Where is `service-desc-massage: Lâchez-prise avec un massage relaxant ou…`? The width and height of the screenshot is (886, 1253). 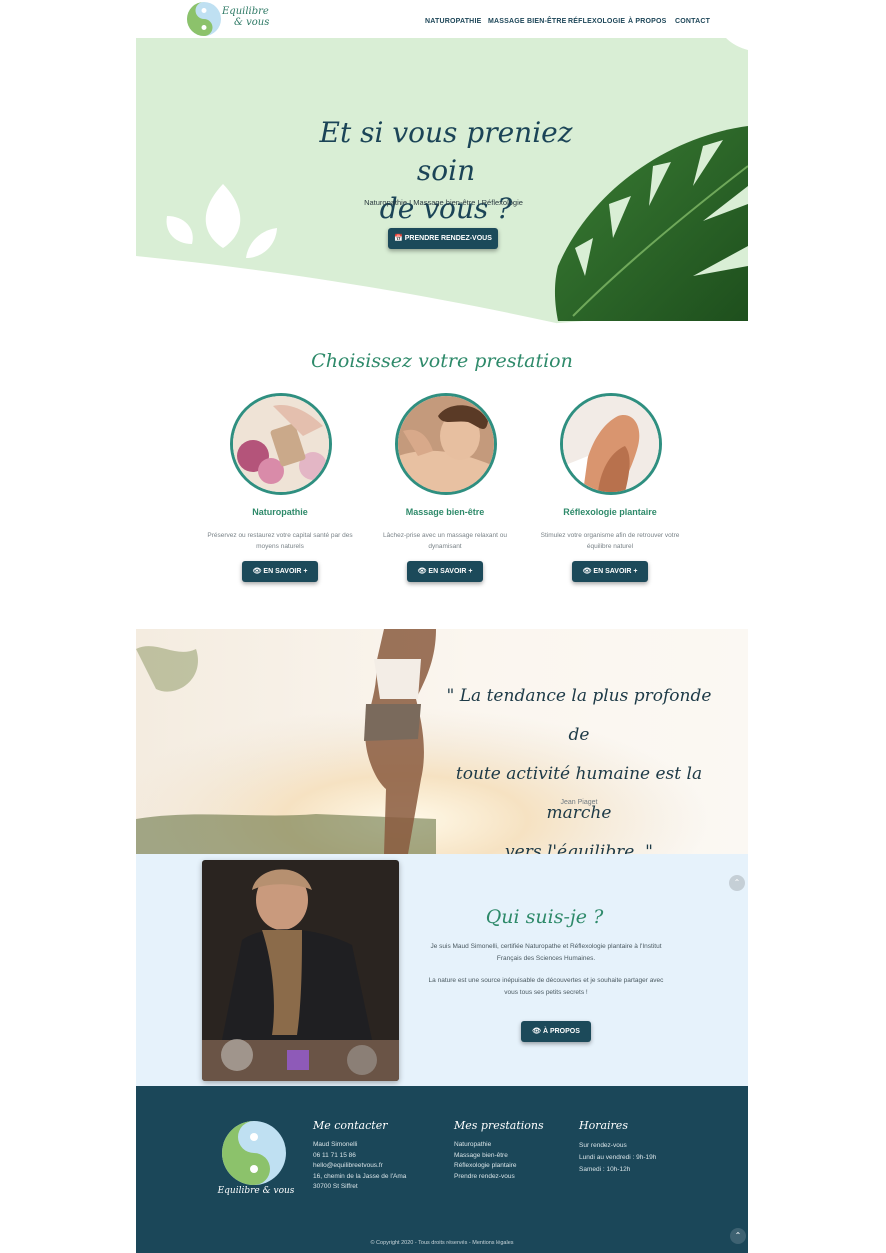 service-desc-massage: Lâchez-prise avec un massage relaxant ou… is located at coordinates (445, 541).